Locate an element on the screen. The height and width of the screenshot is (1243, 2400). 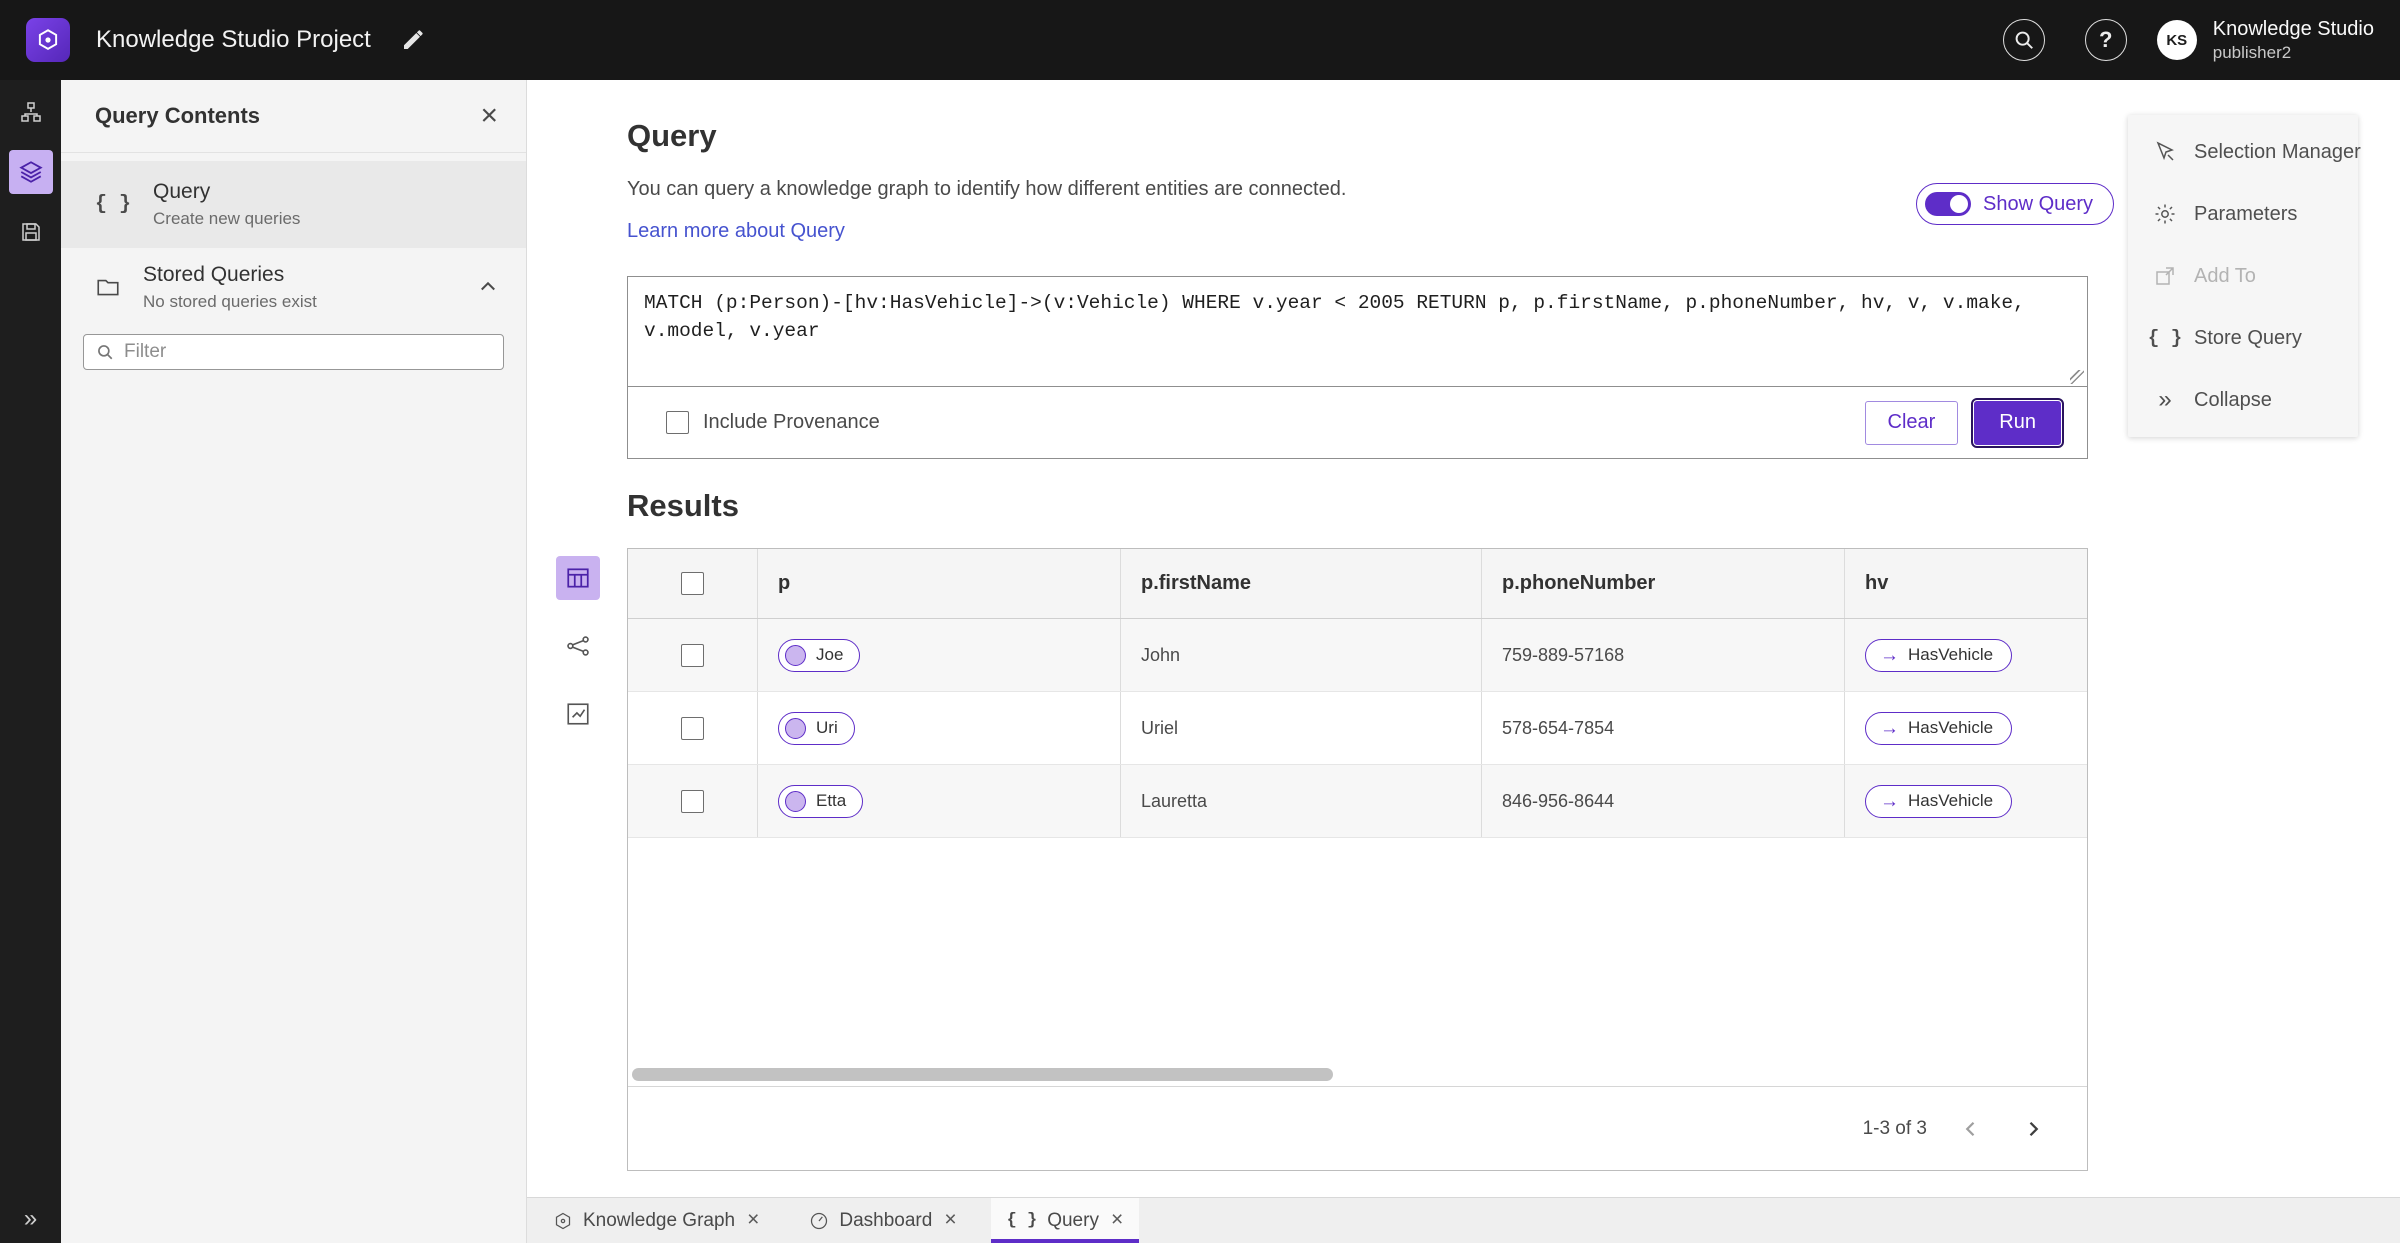
project-title: Knowledge Studio Project is located at coordinates (233, 39).